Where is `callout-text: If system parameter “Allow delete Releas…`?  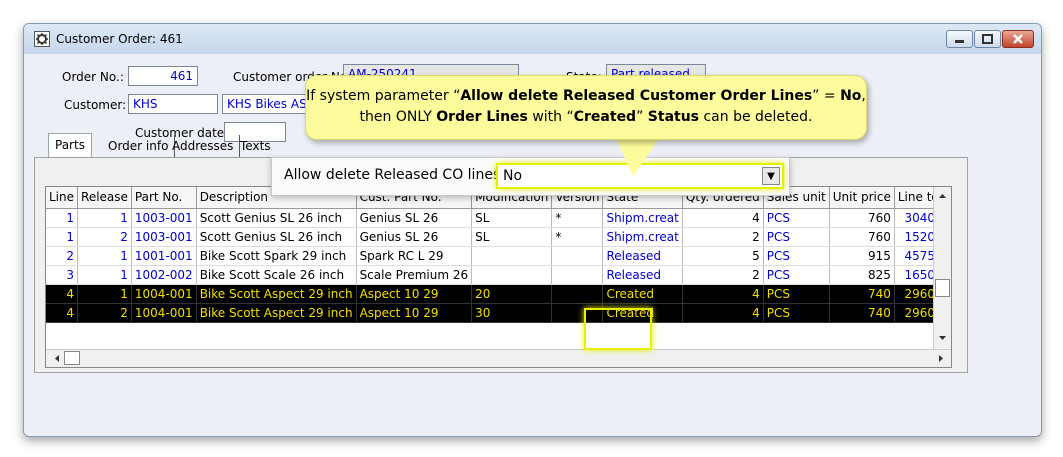
callout-text: If system parameter “Allow delete Releas… is located at coordinates (586, 107).